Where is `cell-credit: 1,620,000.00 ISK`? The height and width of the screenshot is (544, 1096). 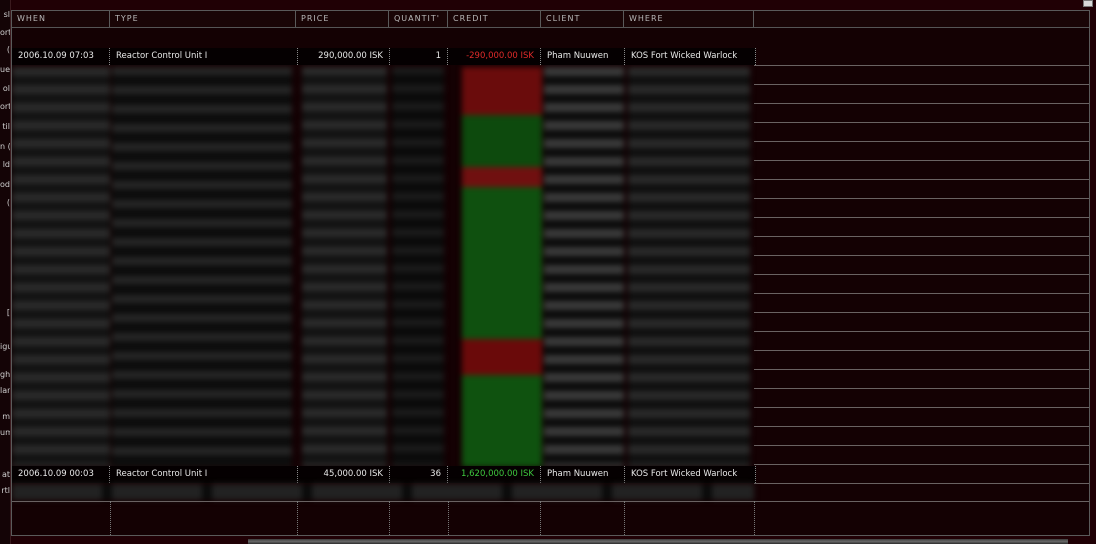 cell-credit: 1,620,000.00 ISK is located at coordinates (494, 474).